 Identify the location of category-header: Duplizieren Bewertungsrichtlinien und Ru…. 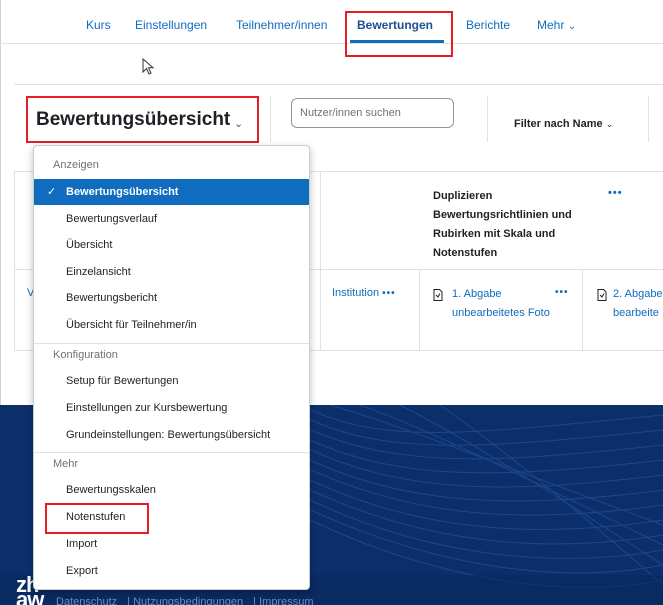
(502, 224).